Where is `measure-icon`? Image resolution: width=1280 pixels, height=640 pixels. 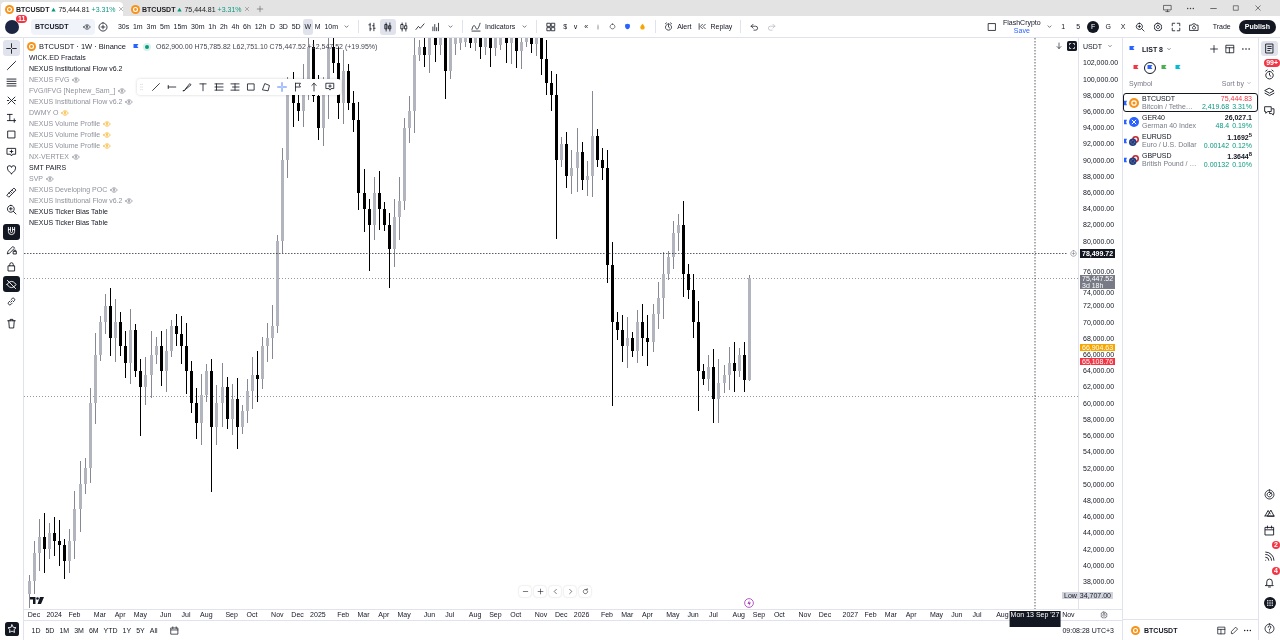
measure-icon is located at coordinates (11, 118).